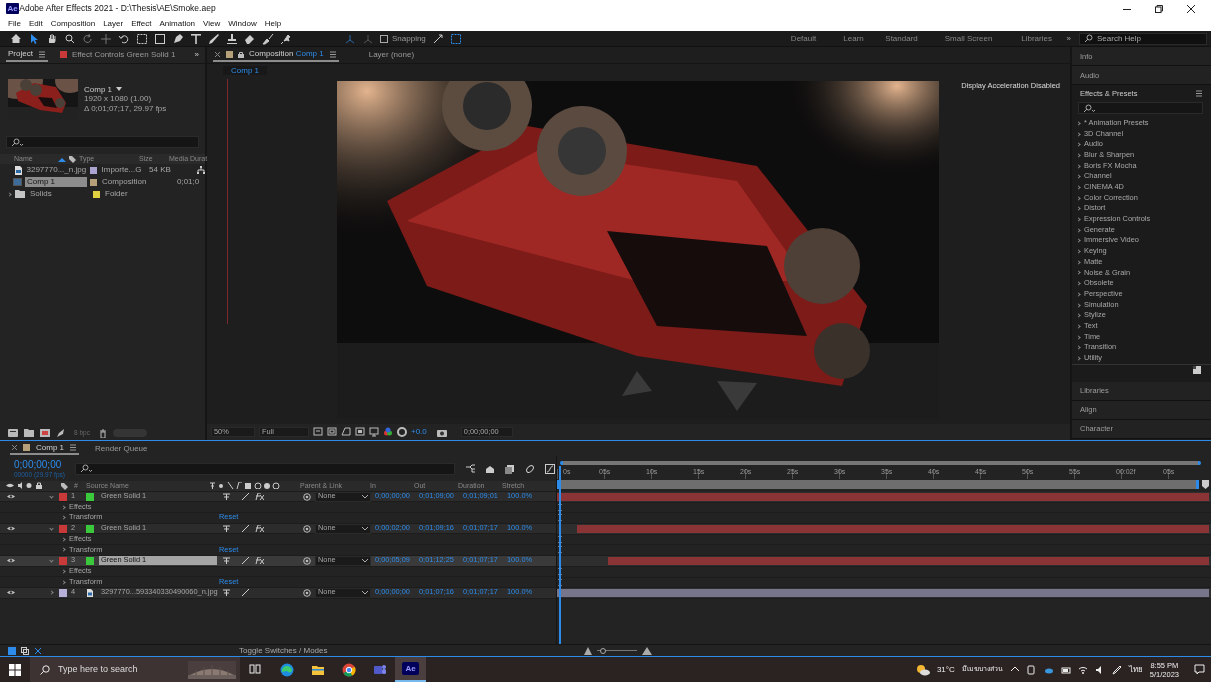 The image size is (1211, 682). Describe the element at coordinates (318, 432) in the screenshot. I see `fit-icon` at that location.